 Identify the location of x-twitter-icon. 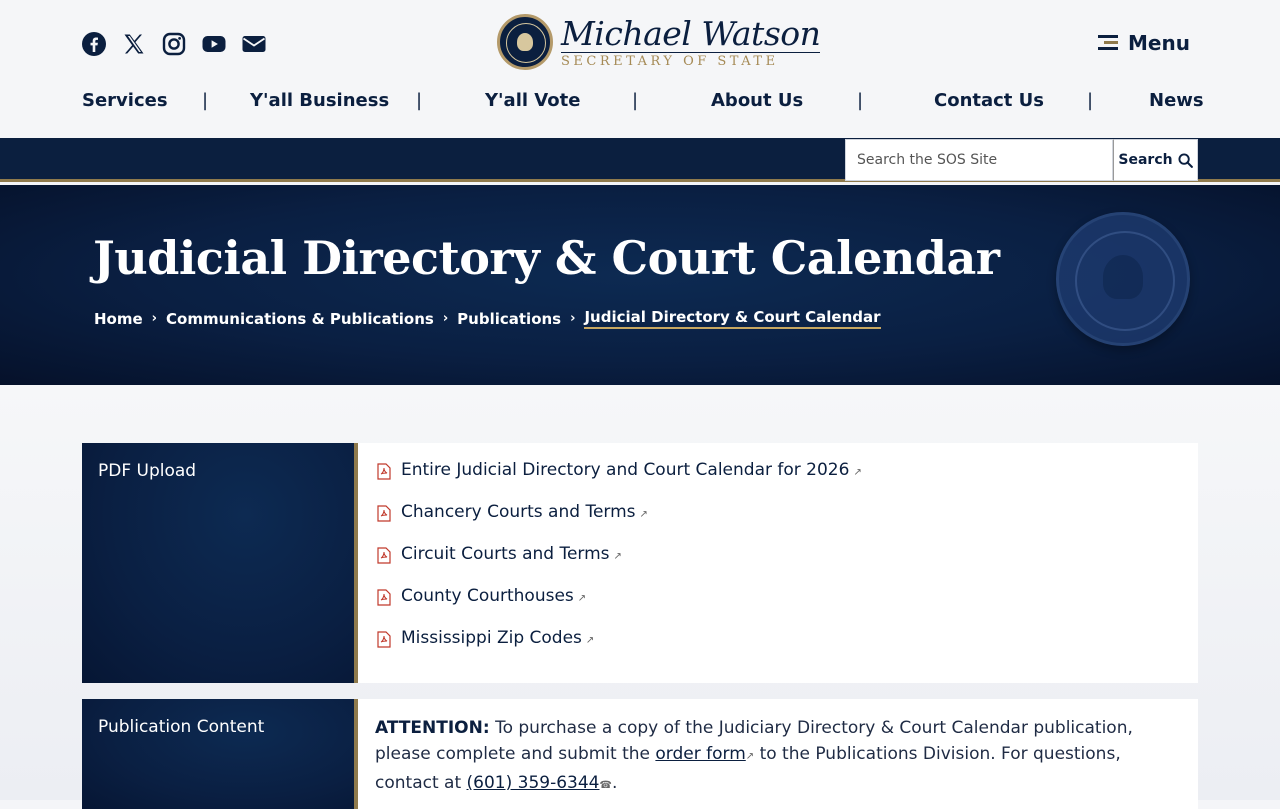
(134, 44).